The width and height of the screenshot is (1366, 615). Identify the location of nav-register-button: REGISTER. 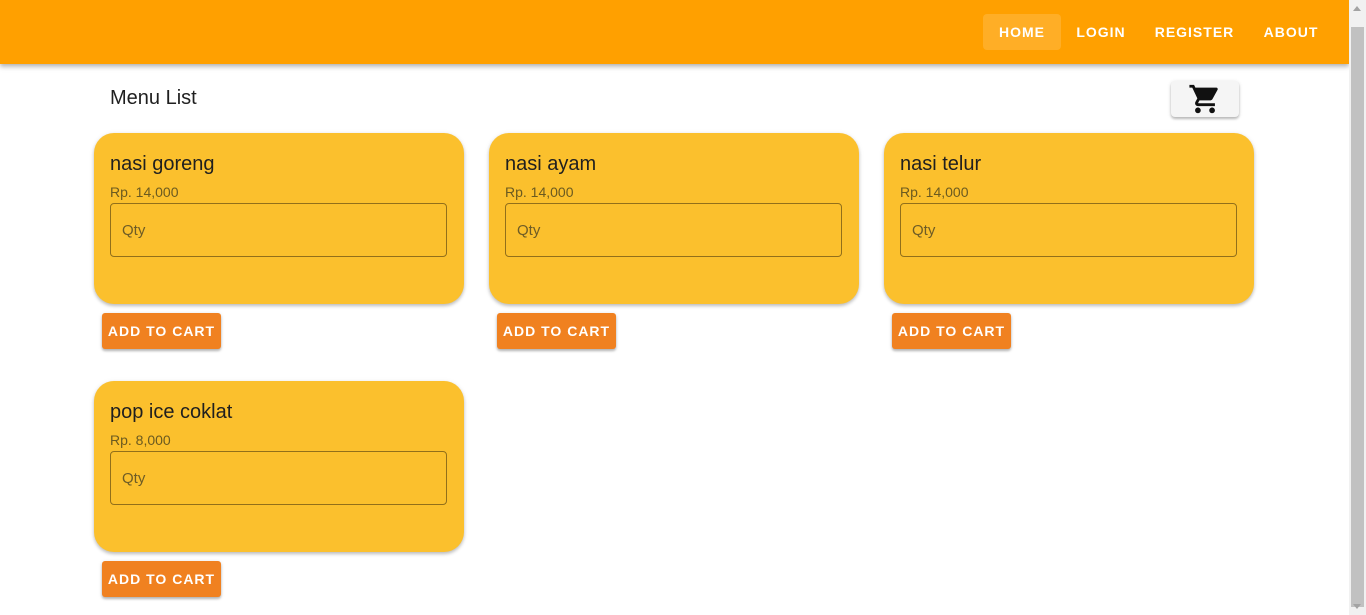
(1194, 32).